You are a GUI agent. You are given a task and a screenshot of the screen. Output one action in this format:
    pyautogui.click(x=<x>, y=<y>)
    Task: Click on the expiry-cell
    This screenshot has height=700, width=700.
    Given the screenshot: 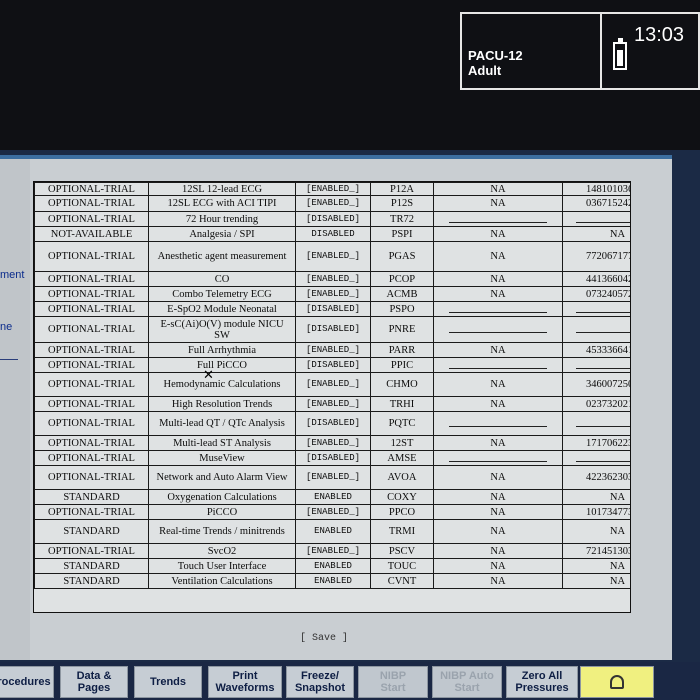 What is the action you would take?
    pyautogui.click(x=498, y=219)
    